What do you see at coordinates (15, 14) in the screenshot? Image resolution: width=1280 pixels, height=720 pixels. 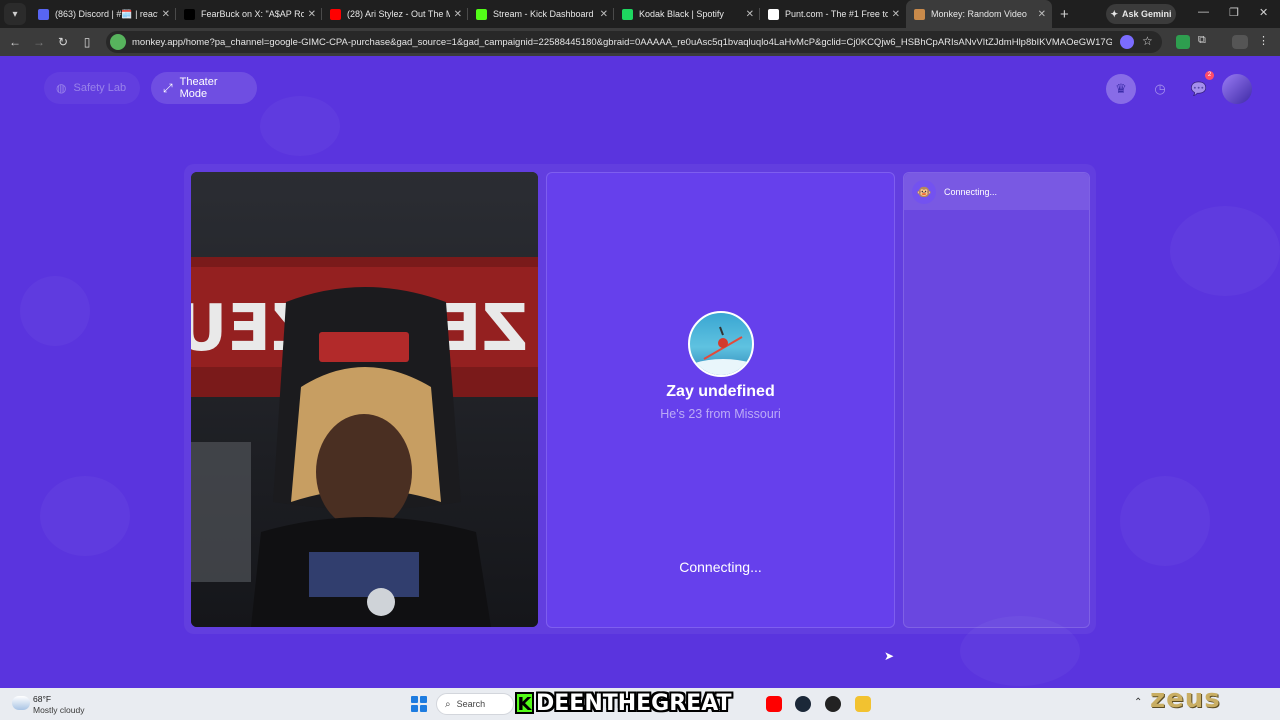 I see `tab-search-button: ▾` at bounding box center [15, 14].